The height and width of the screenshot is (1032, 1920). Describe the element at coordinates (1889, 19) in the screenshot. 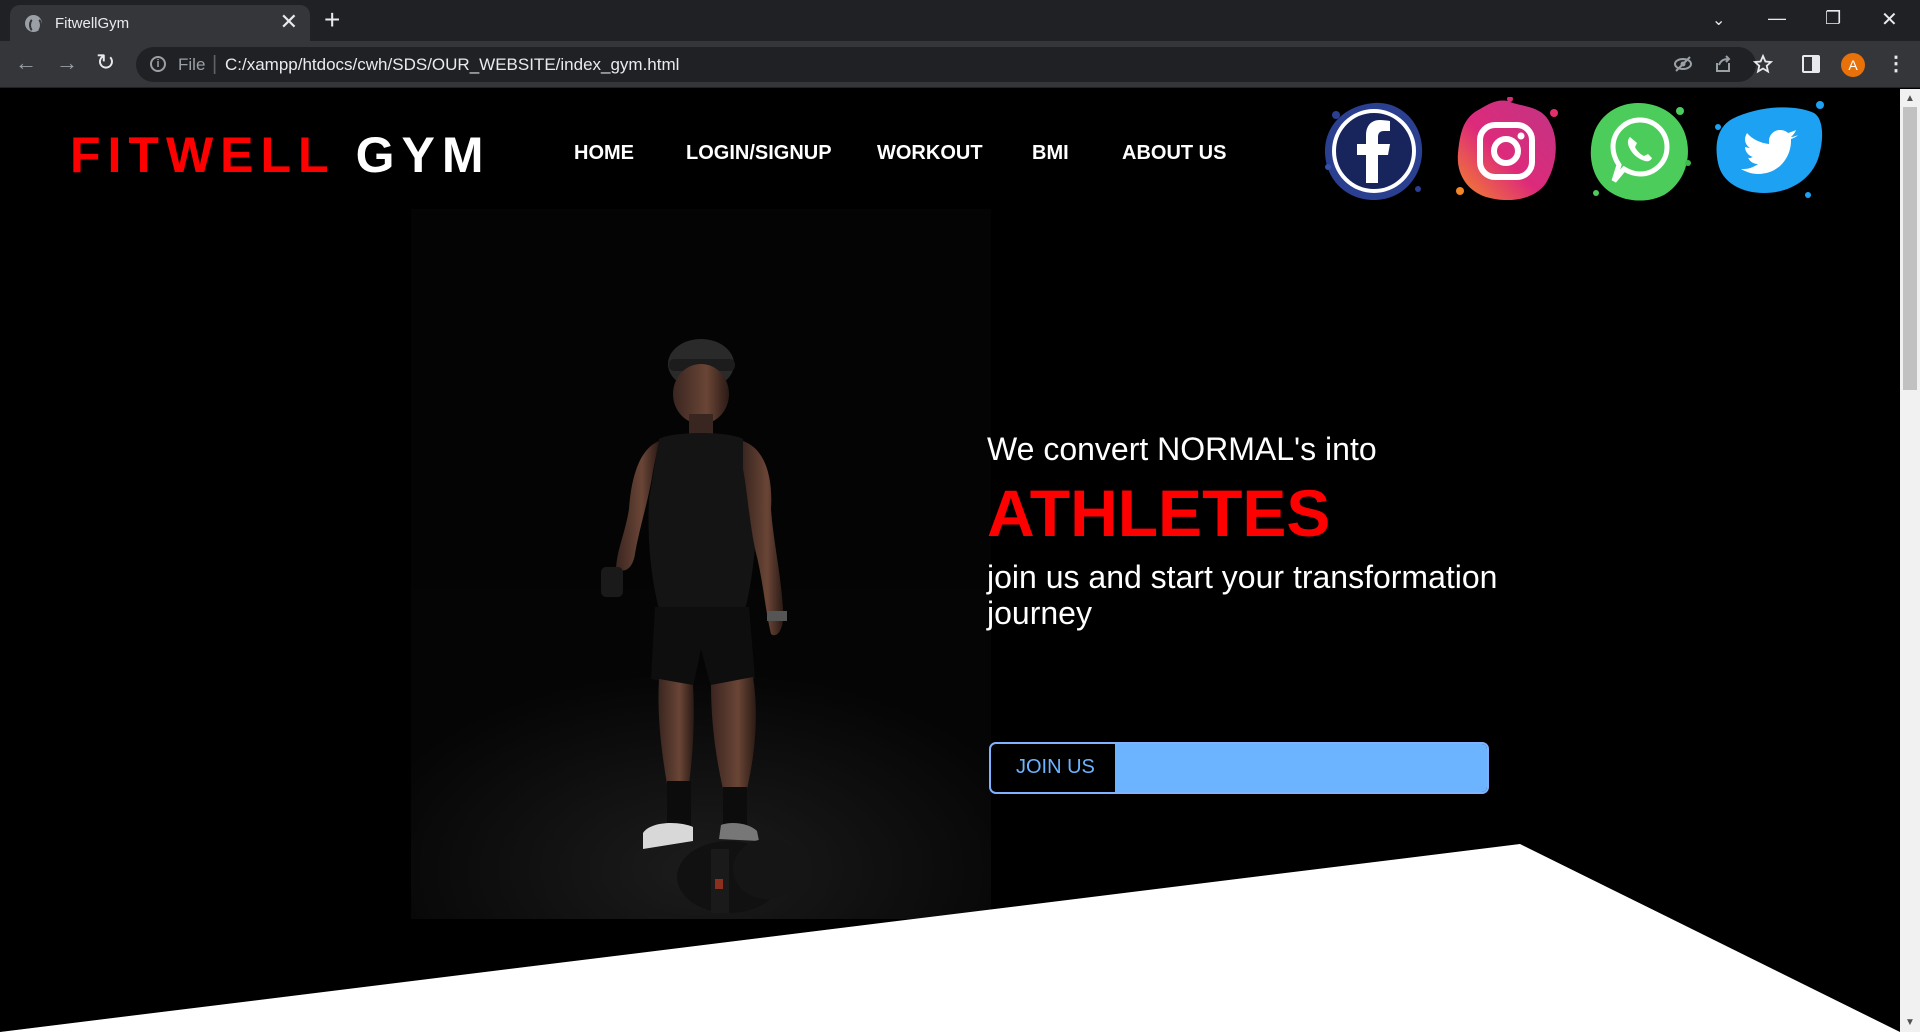

I see `close-window-button: ✕` at that location.